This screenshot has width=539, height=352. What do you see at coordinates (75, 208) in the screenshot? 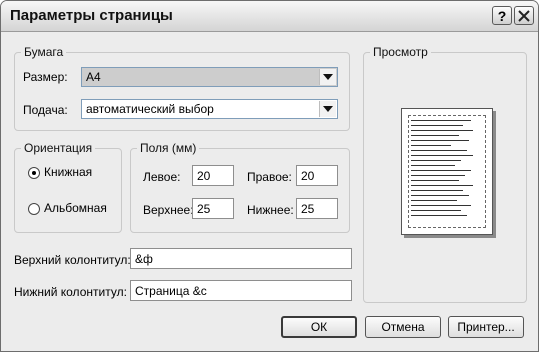
I see `landscape-label: Альбомная` at bounding box center [75, 208].